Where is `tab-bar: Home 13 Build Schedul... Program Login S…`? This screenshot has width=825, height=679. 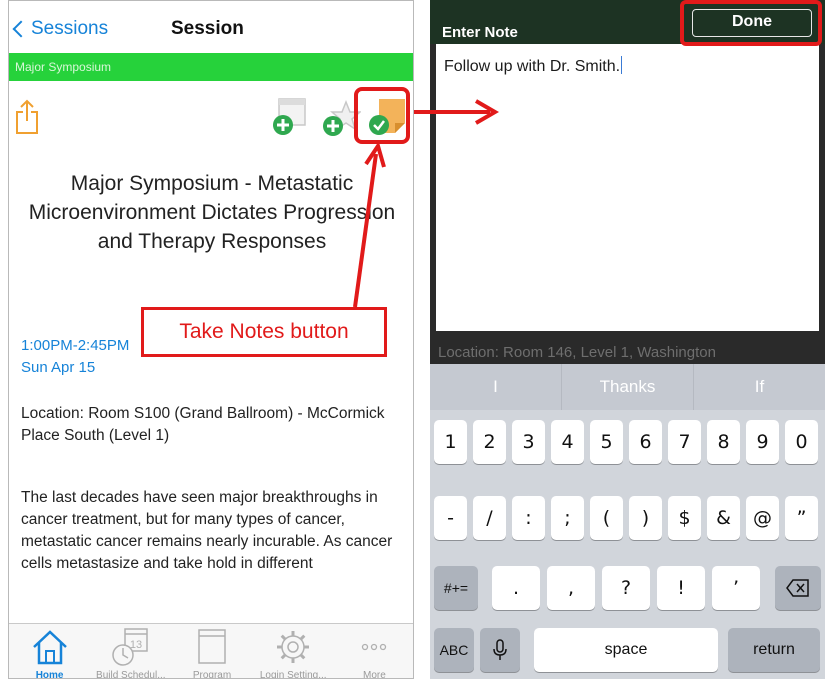 tab-bar: Home 13 Build Schedul... Program Login S… is located at coordinates (211, 651).